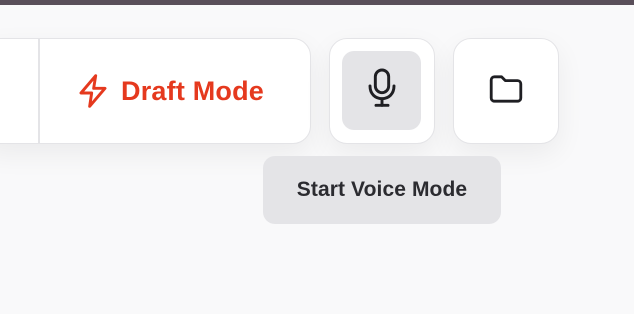 This screenshot has width=634, height=314. I want to click on folder-icon, so click(506, 91).